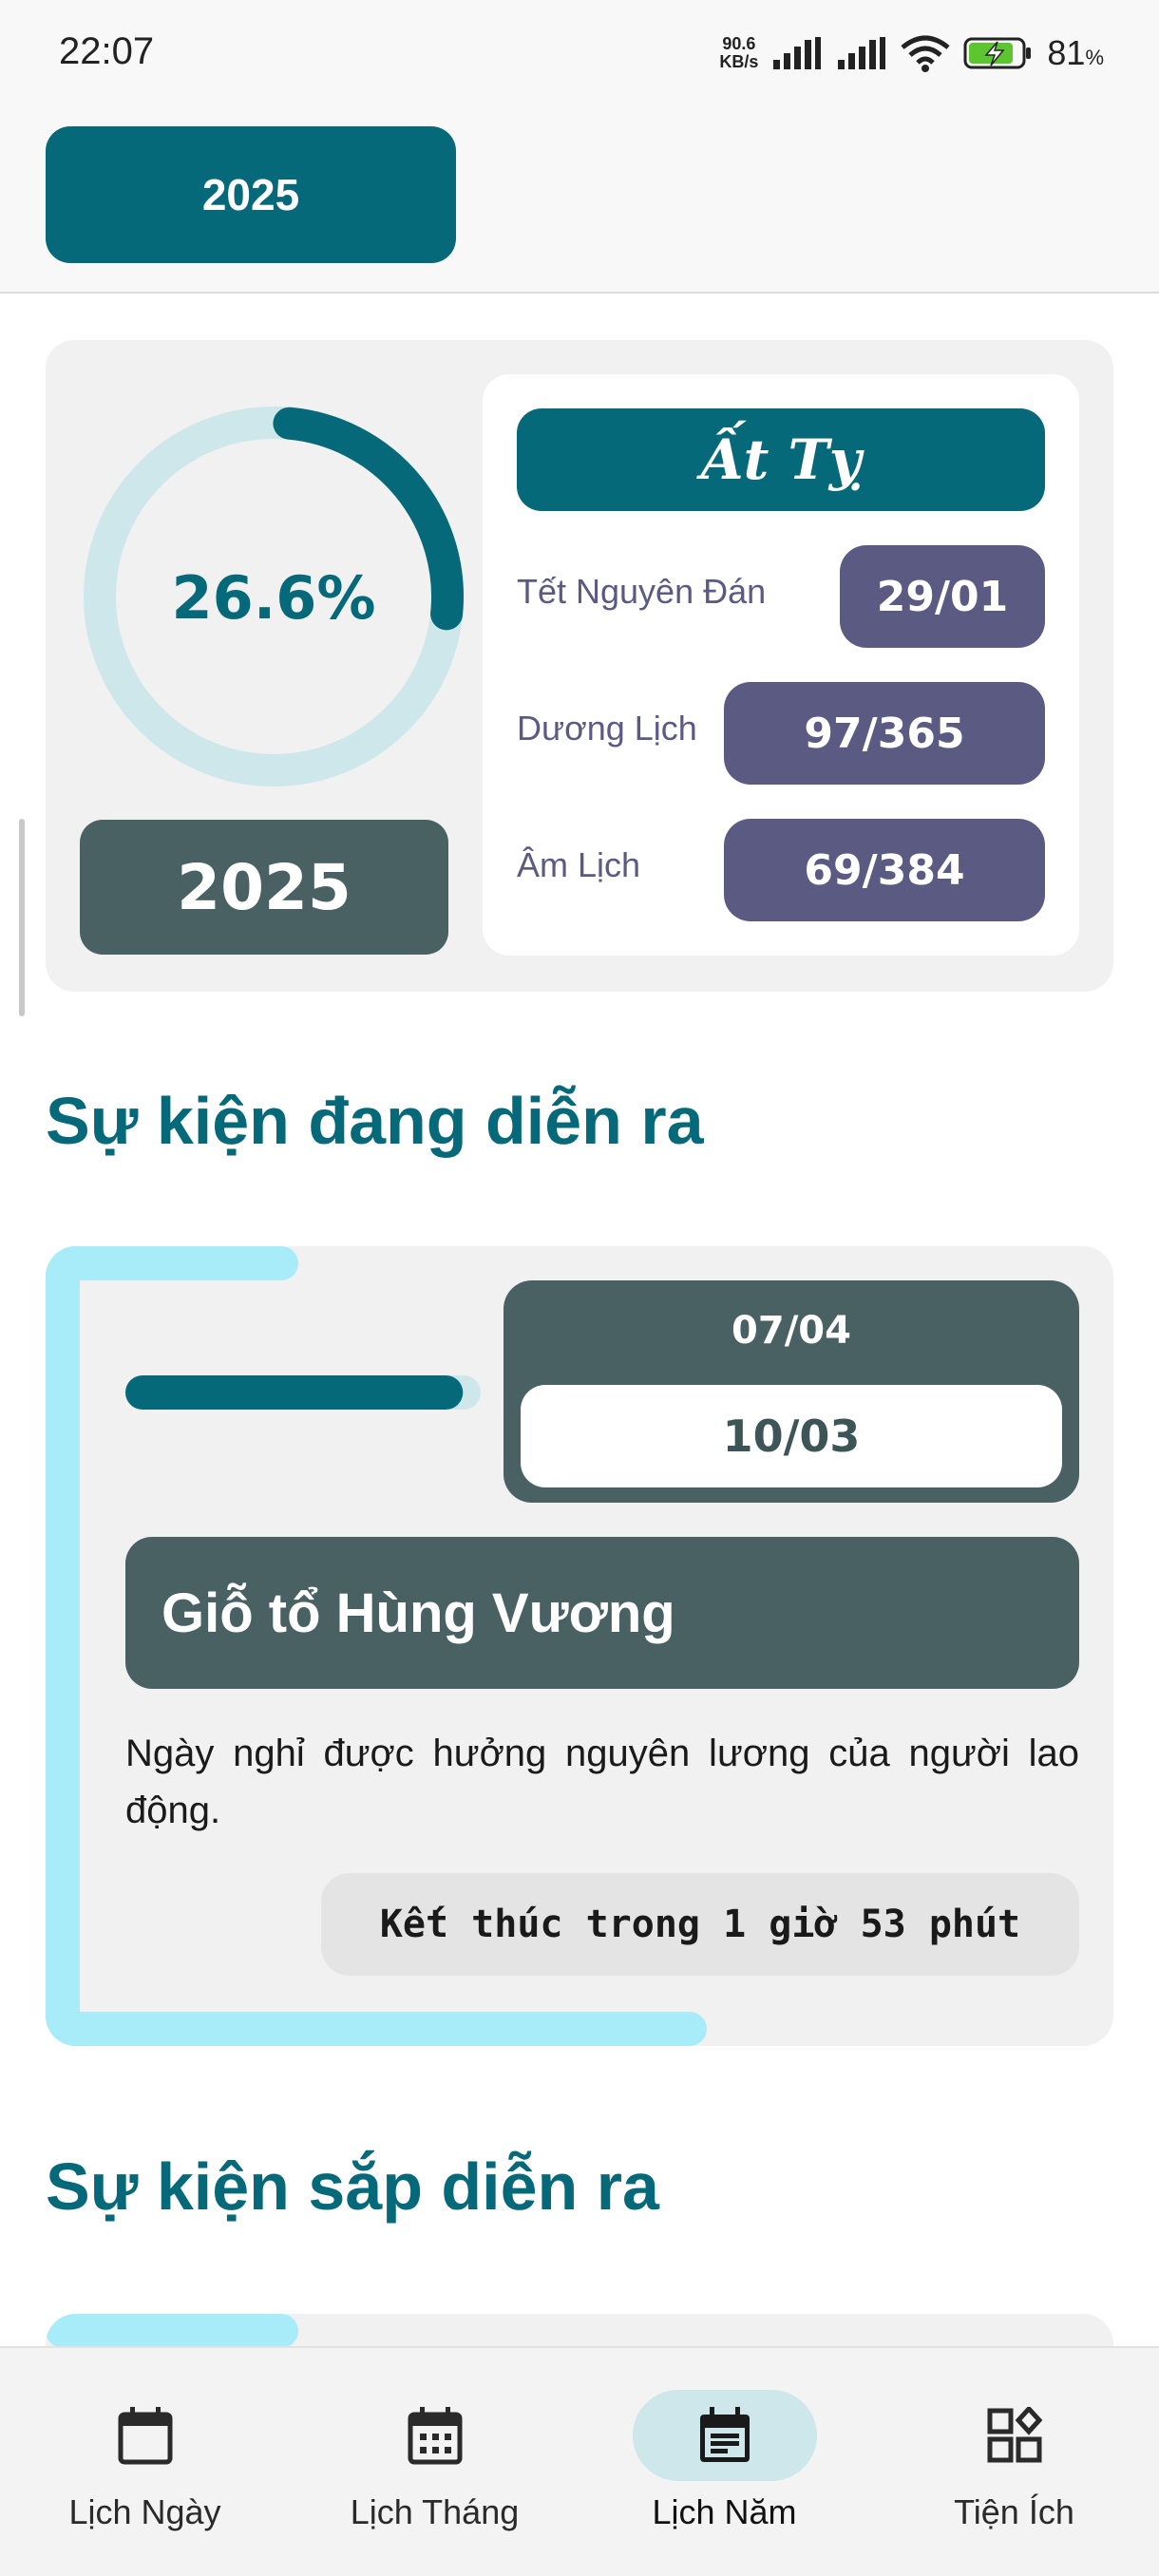 The height and width of the screenshot is (2576, 1159). I want to click on event-time-progress-fill, so click(294, 1392).